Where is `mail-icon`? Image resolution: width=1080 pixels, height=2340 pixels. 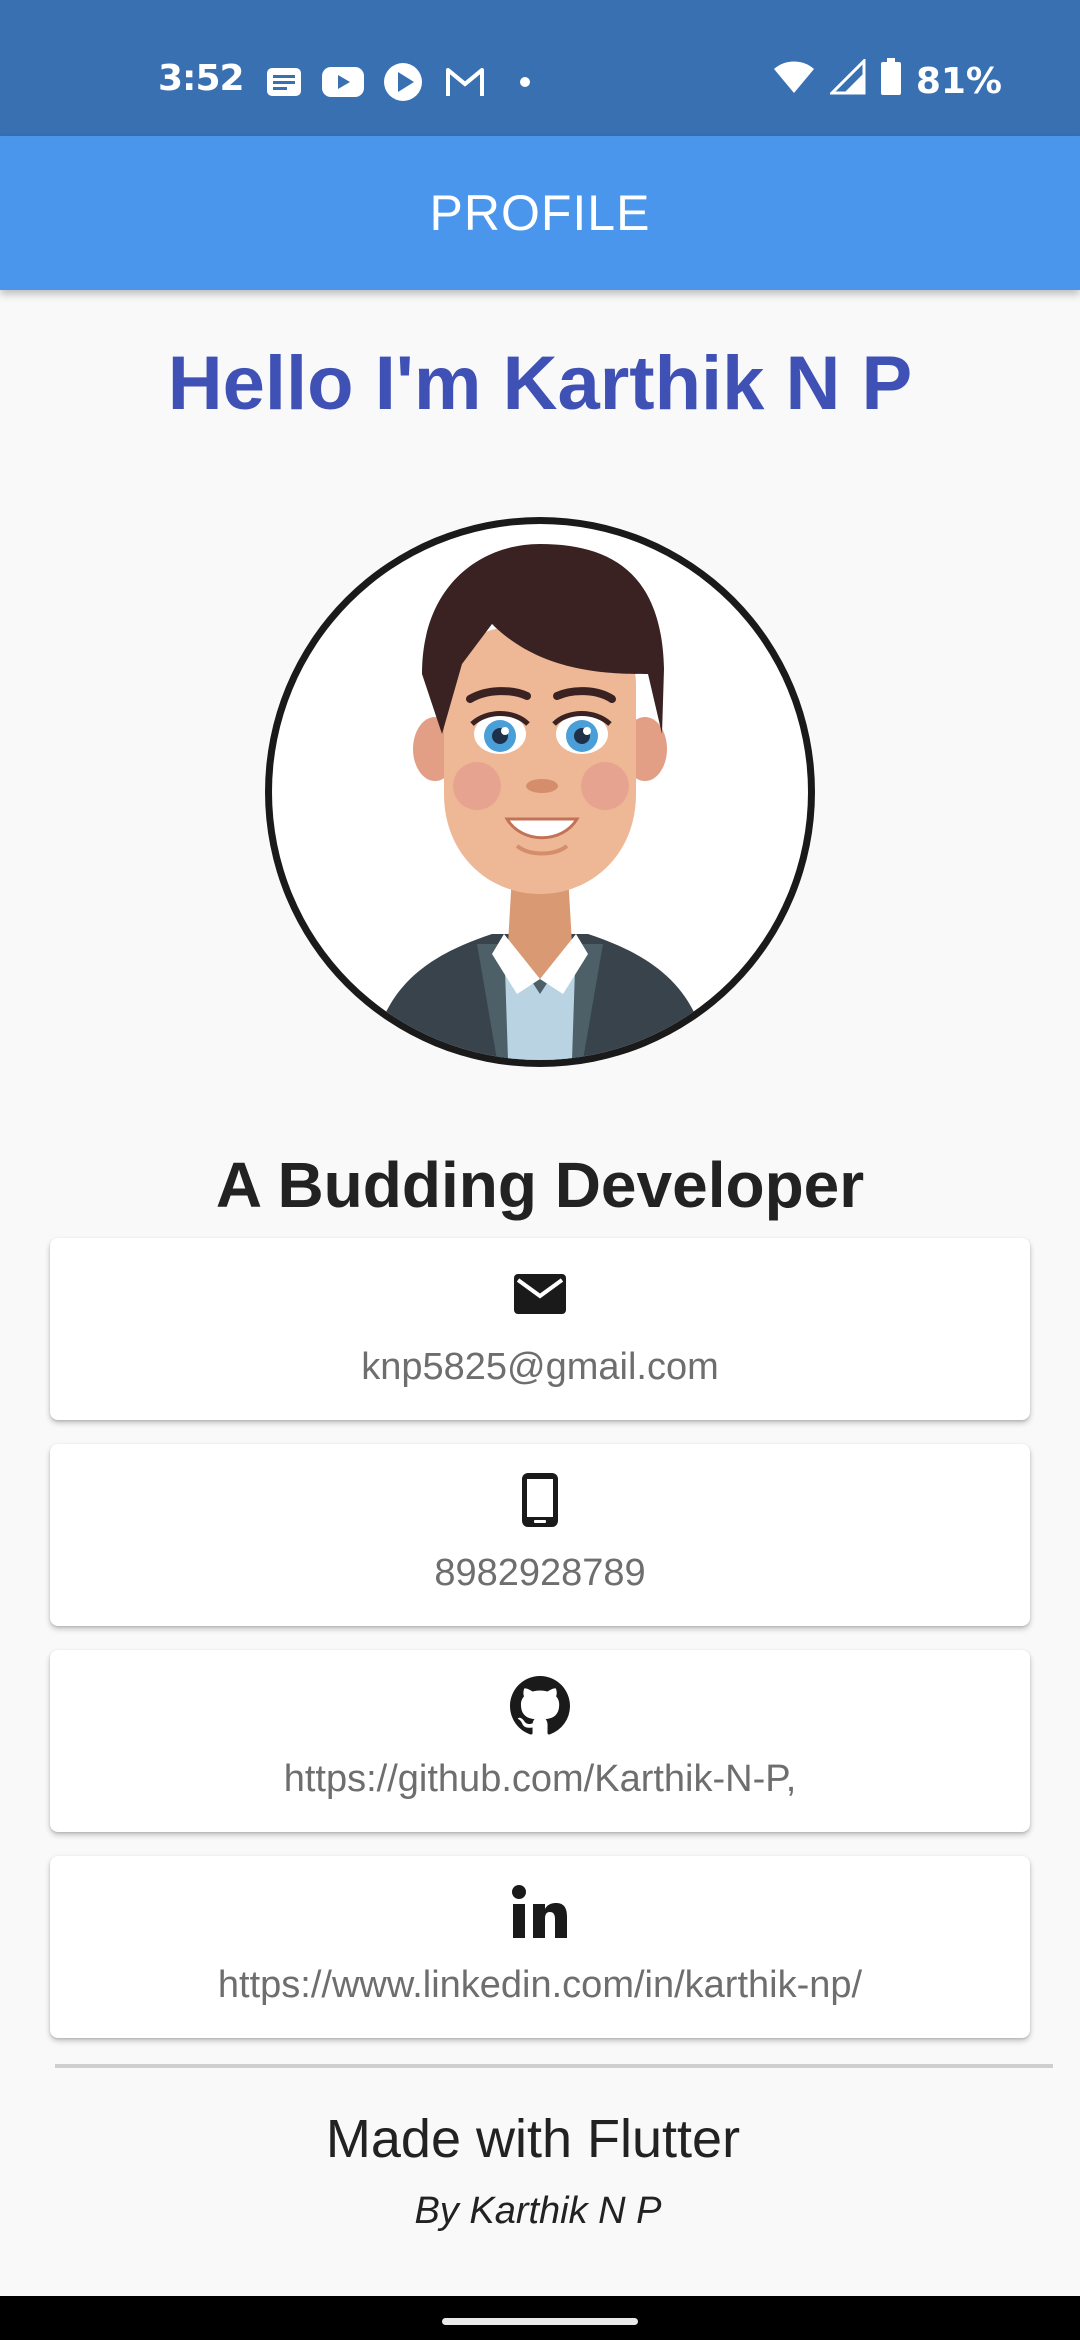
mail-icon is located at coordinates (540, 1294).